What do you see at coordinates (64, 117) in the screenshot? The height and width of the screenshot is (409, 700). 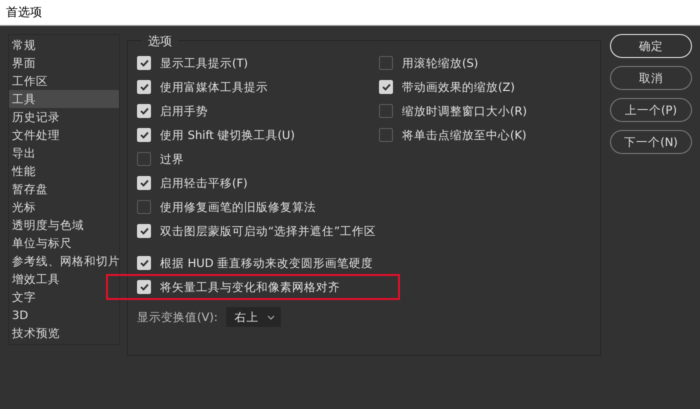 I see `sidebar-item: 历史记录` at bounding box center [64, 117].